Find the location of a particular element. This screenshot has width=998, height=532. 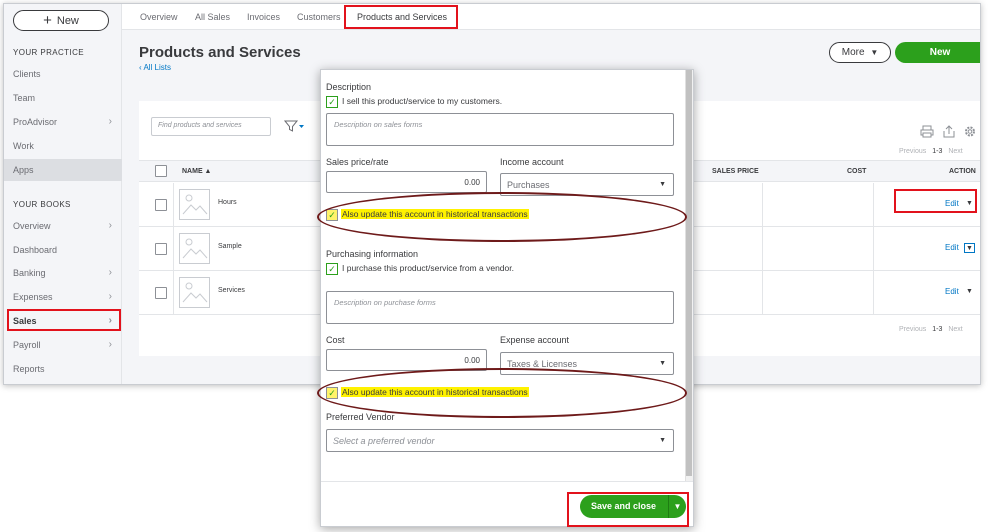

sidebar-item-label: Sales is located at coordinates (25, 321).